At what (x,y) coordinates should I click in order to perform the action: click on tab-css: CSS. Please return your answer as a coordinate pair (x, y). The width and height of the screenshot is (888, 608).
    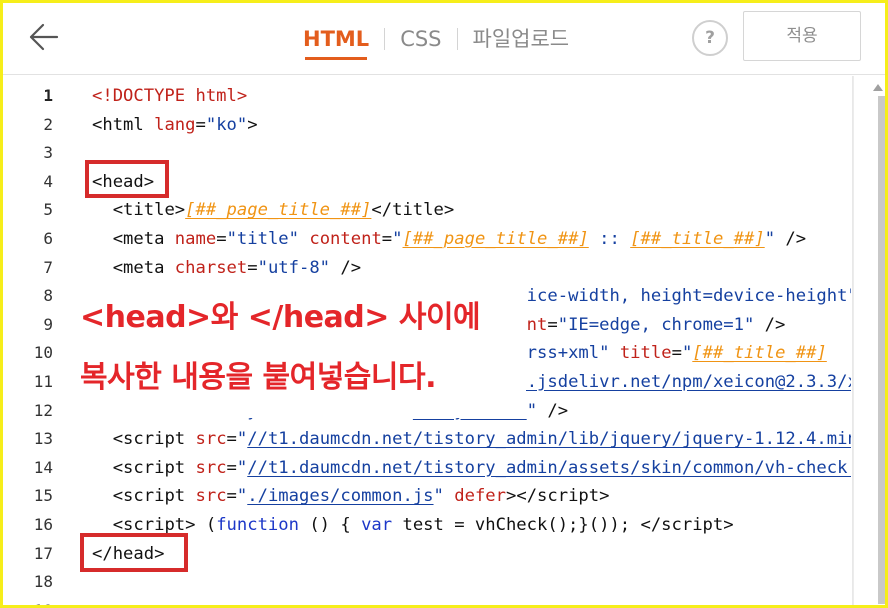
    Looking at the image, I should click on (420, 39).